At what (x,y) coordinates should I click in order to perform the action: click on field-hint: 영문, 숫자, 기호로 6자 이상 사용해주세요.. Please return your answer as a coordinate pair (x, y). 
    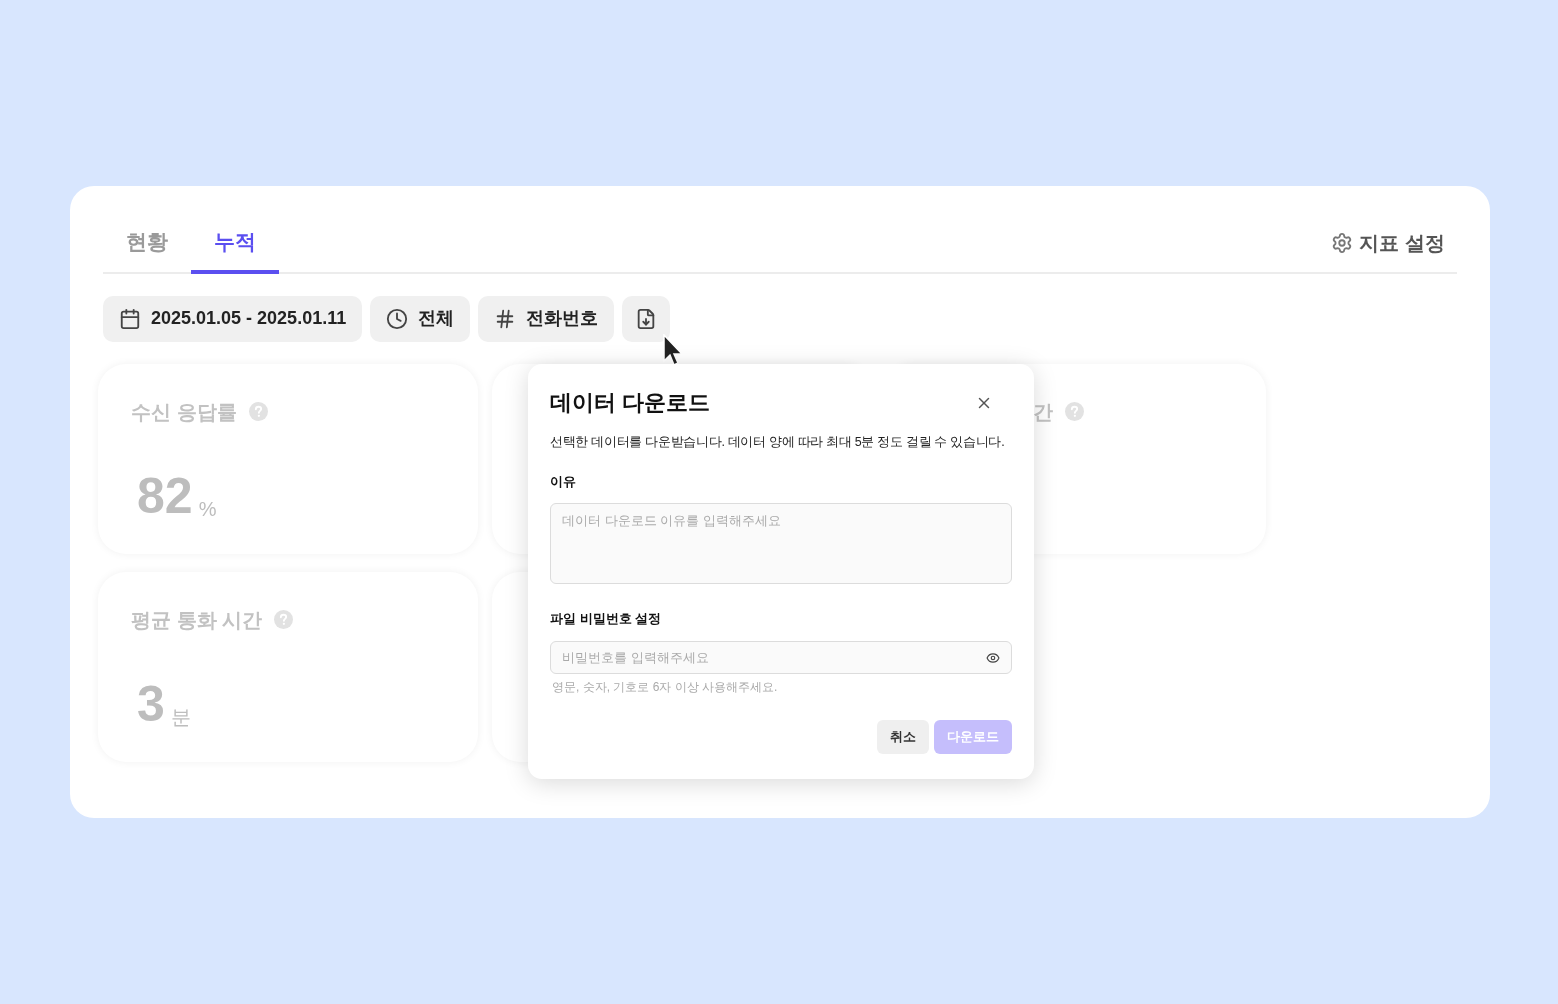
    Looking at the image, I should click on (665, 687).